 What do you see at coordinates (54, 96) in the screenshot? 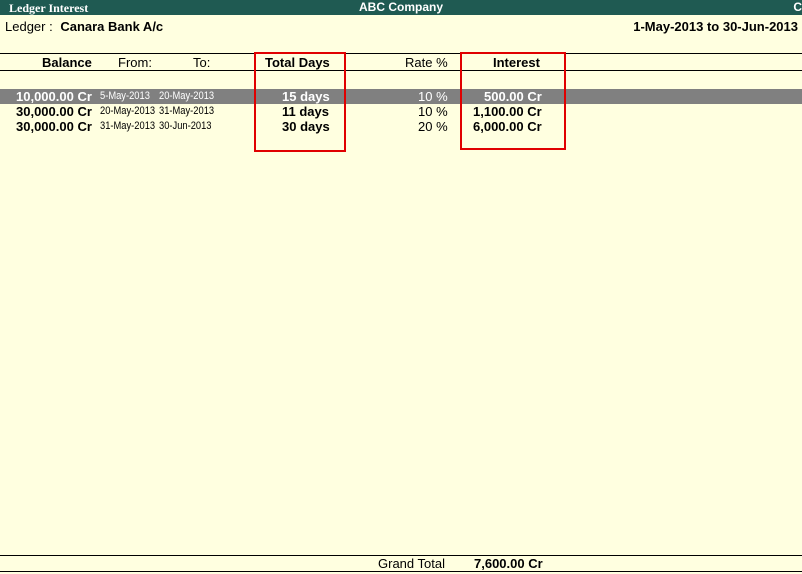
I see `balance-cell: 10,000.00 Cr` at bounding box center [54, 96].